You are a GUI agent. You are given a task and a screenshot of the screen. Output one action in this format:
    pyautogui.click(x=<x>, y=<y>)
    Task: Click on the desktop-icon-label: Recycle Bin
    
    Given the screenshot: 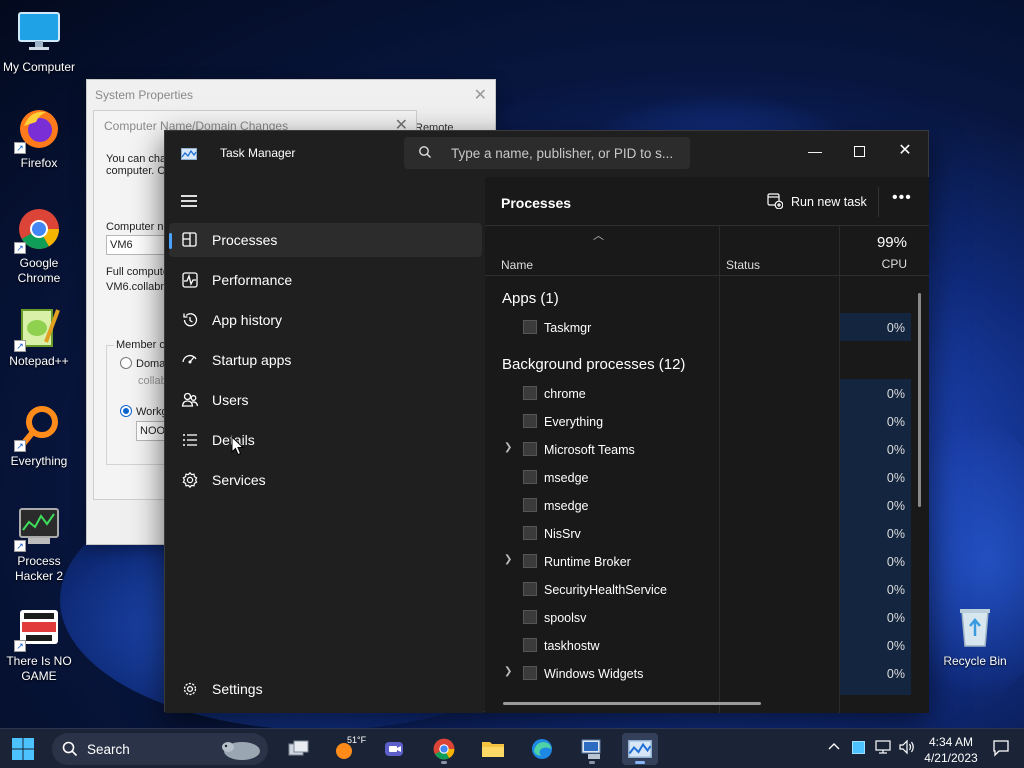 What is the action you would take?
    pyautogui.click(x=975, y=661)
    